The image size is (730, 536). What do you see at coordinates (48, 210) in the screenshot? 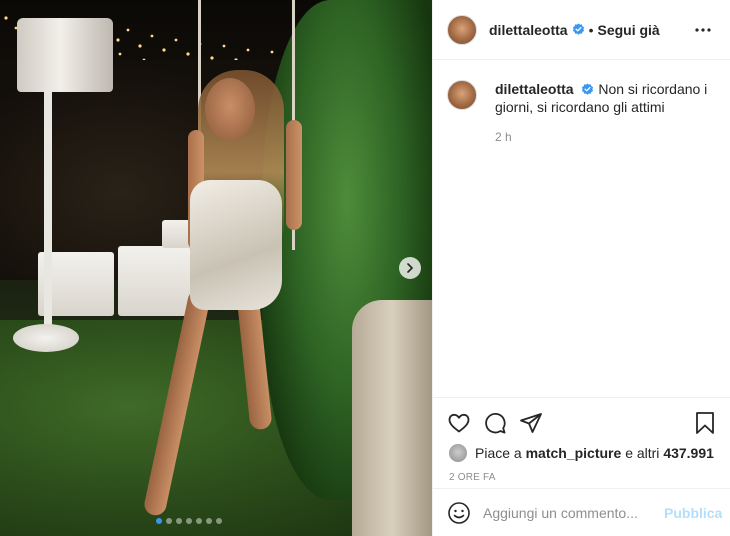
I see `floor-lamp-pole` at bounding box center [48, 210].